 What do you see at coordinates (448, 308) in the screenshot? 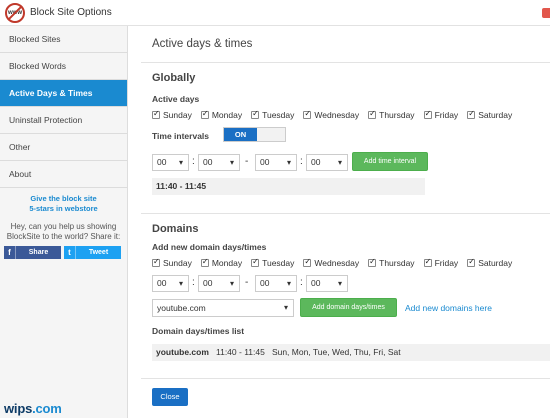
I see `add-new-domains-link: Add new domains here` at bounding box center [448, 308].